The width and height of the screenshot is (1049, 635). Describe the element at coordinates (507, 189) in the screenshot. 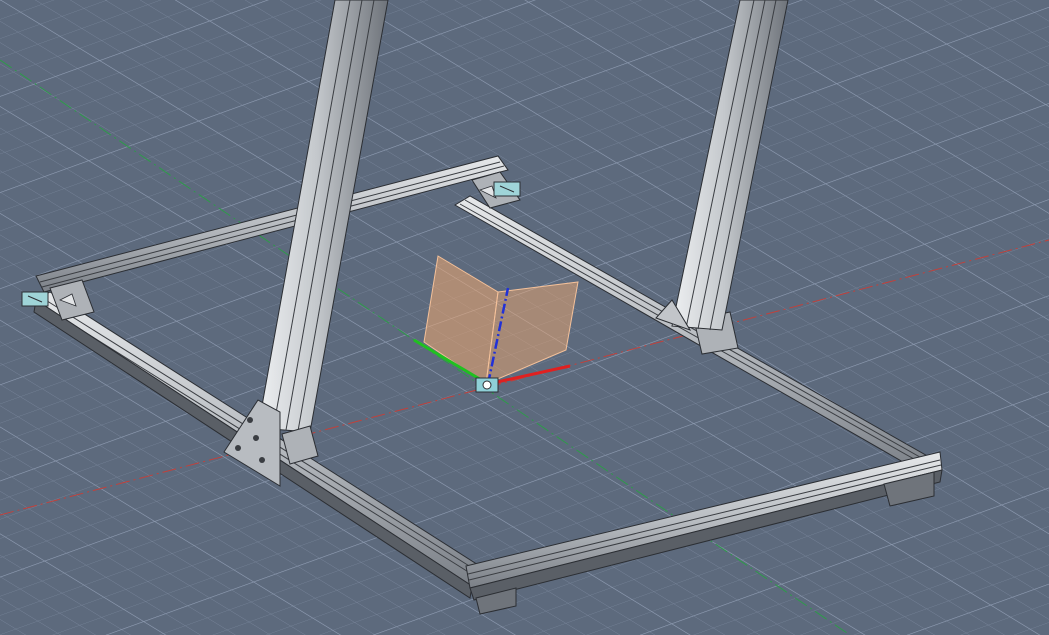

I see `constraint-marker-back-right-icon` at that location.